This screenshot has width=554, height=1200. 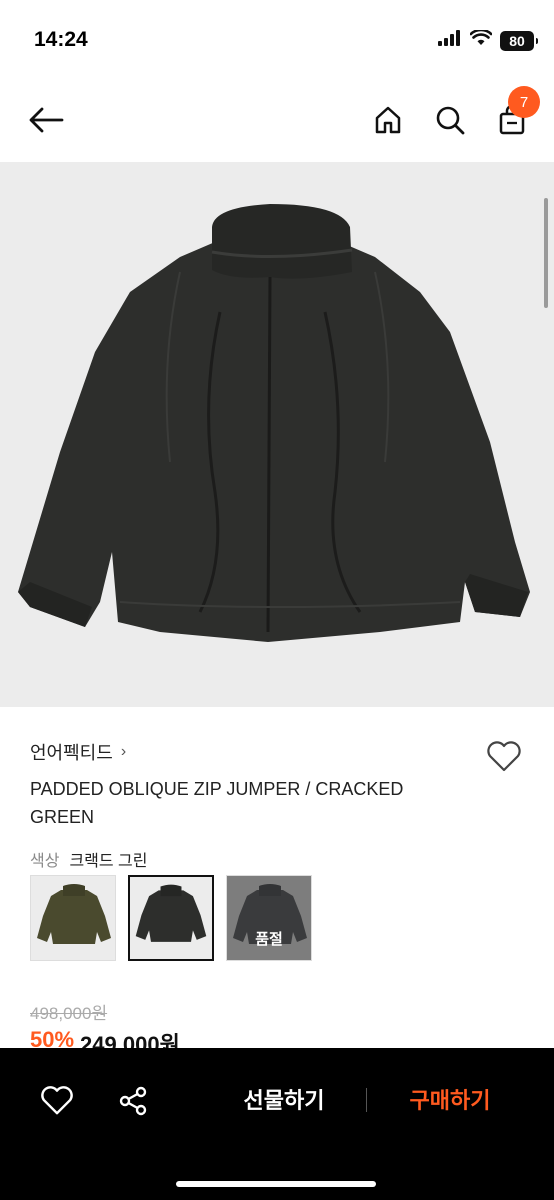 I want to click on share-icon, so click(x=133, y=1101).